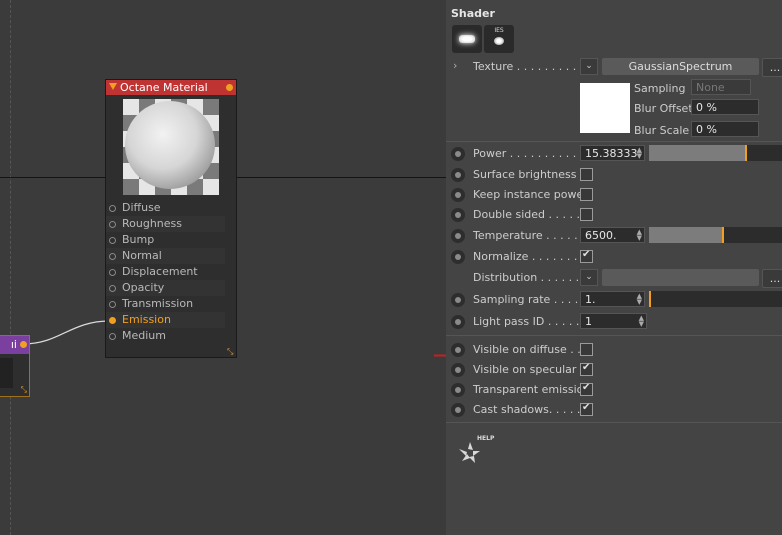 This screenshot has width=782, height=535. What do you see at coordinates (527, 349) in the screenshot?
I see `visible-on-diffuse-label: Visible on diffuse . .` at bounding box center [527, 349].